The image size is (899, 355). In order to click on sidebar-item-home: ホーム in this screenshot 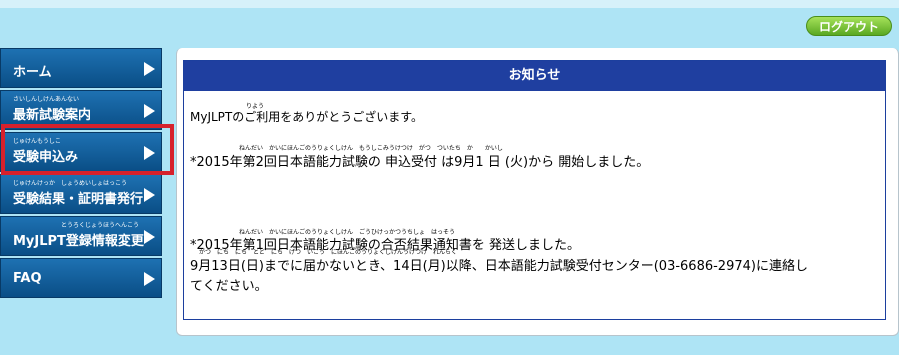, I will do `click(81, 68)`.